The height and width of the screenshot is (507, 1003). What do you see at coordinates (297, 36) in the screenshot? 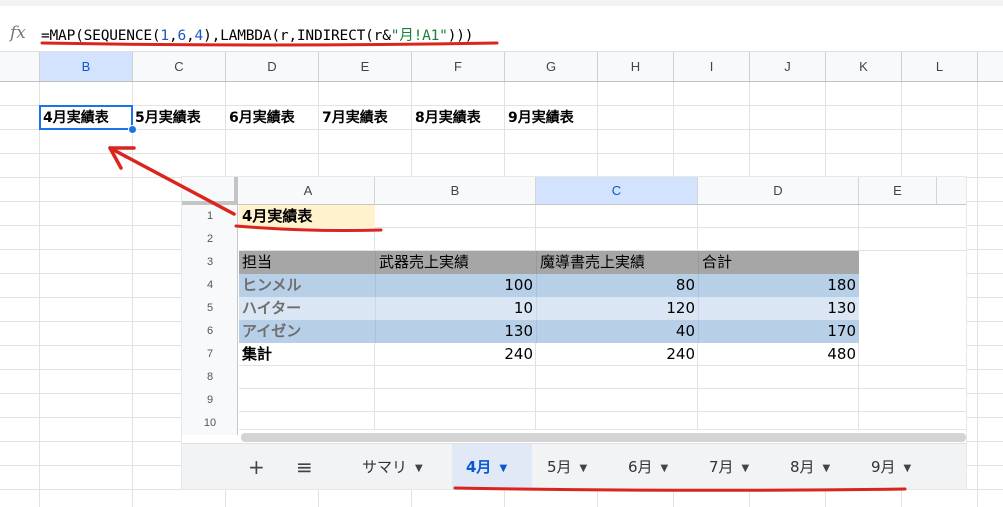
I see `formula-token: ),LAMBDA(r,INDIRECT(r&` at bounding box center [297, 36].